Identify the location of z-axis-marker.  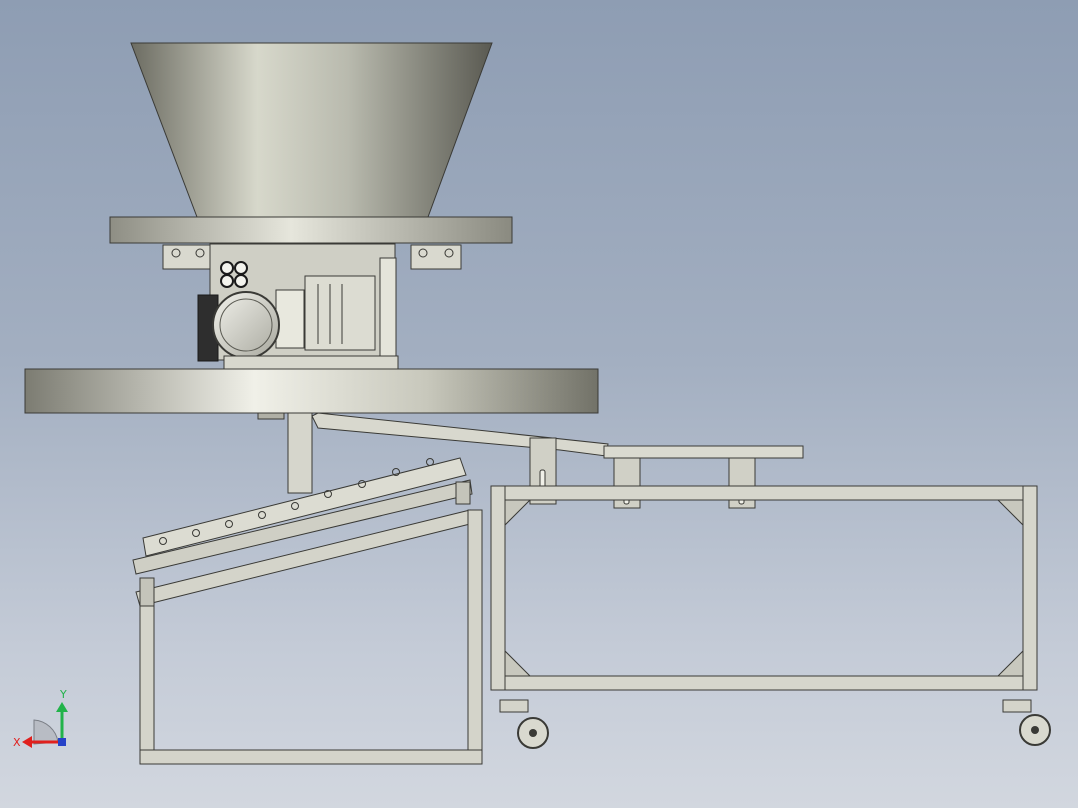
(62, 742).